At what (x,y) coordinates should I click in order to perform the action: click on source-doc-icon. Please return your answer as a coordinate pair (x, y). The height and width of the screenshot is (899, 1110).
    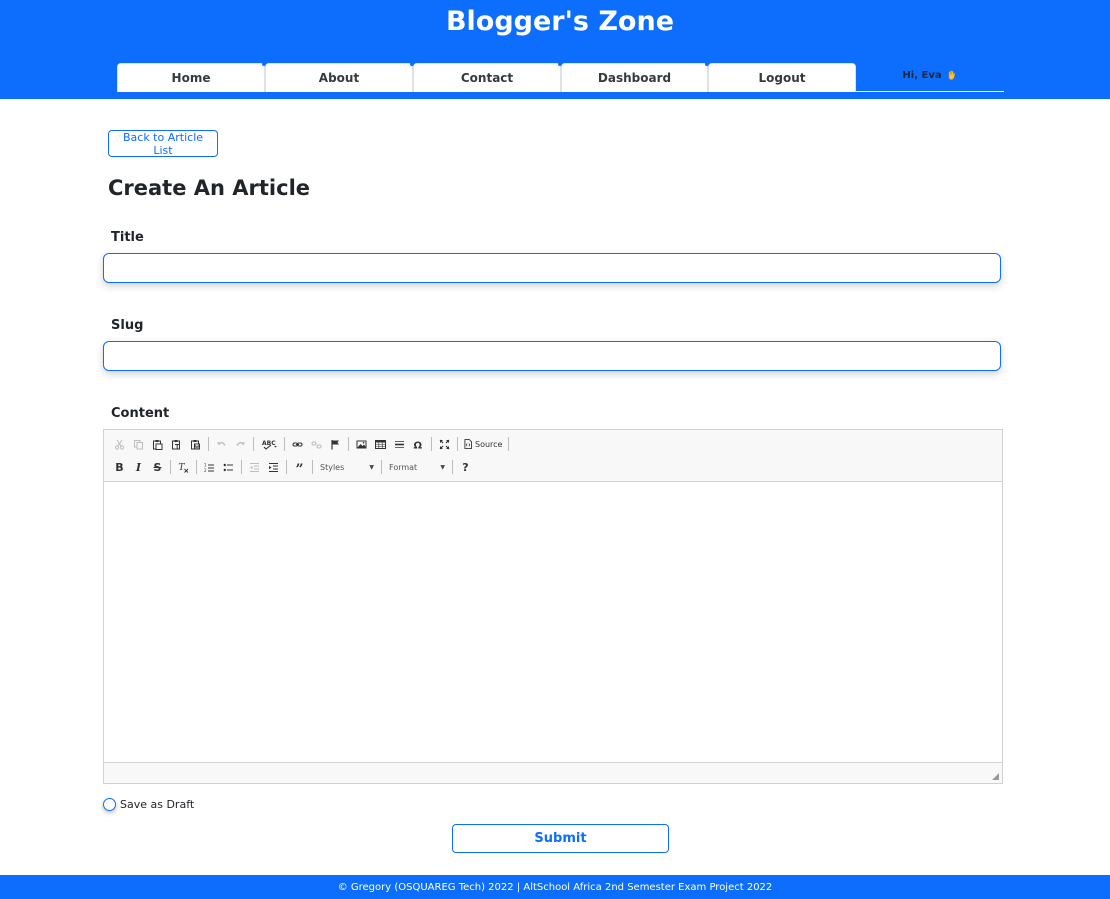
    Looking at the image, I should click on (468, 444).